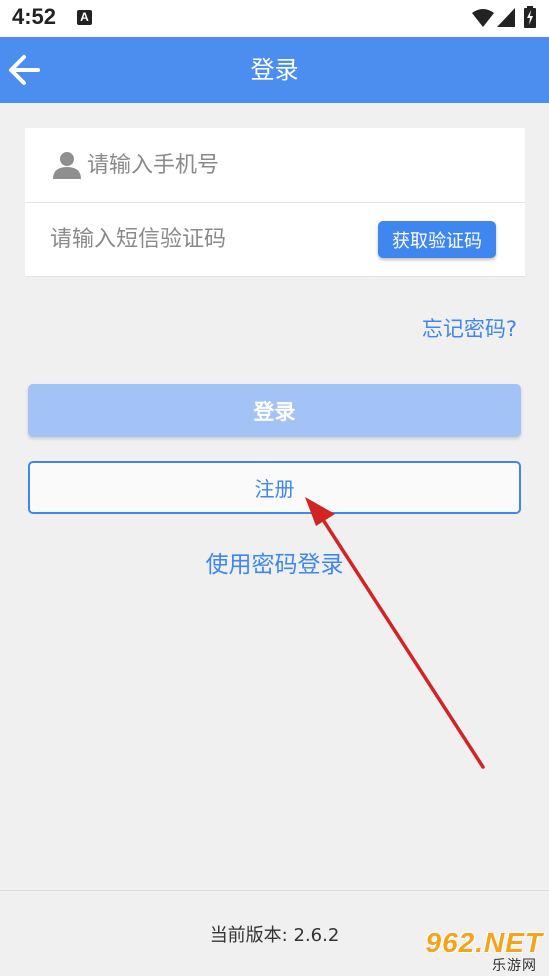 The height and width of the screenshot is (976, 549). I want to click on sms-code-input, so click(210, 239).